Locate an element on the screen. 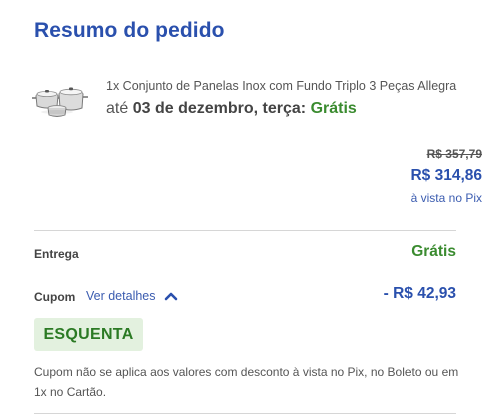 The width and height of the screenshot is (500, 419). pix-price: R$ 314,86 is located at coordinates (446, 175).